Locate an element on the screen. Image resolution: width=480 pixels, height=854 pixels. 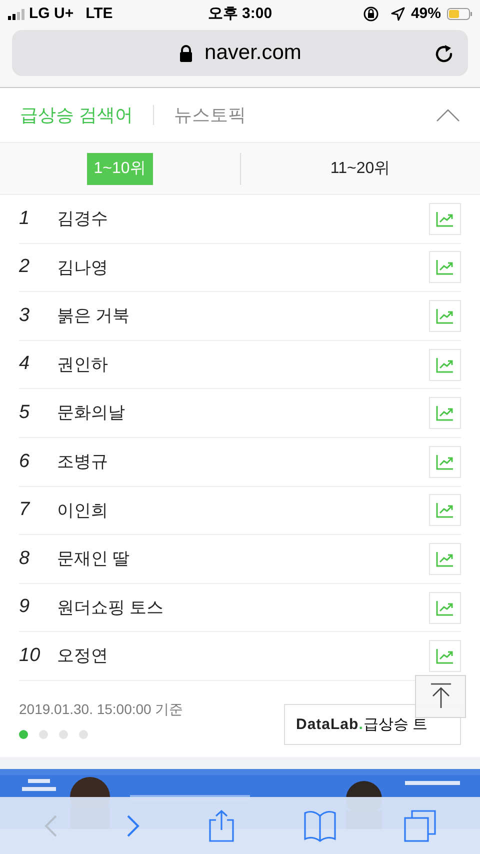
keyword-link: 조병규 is located at coordinates (243, 462).